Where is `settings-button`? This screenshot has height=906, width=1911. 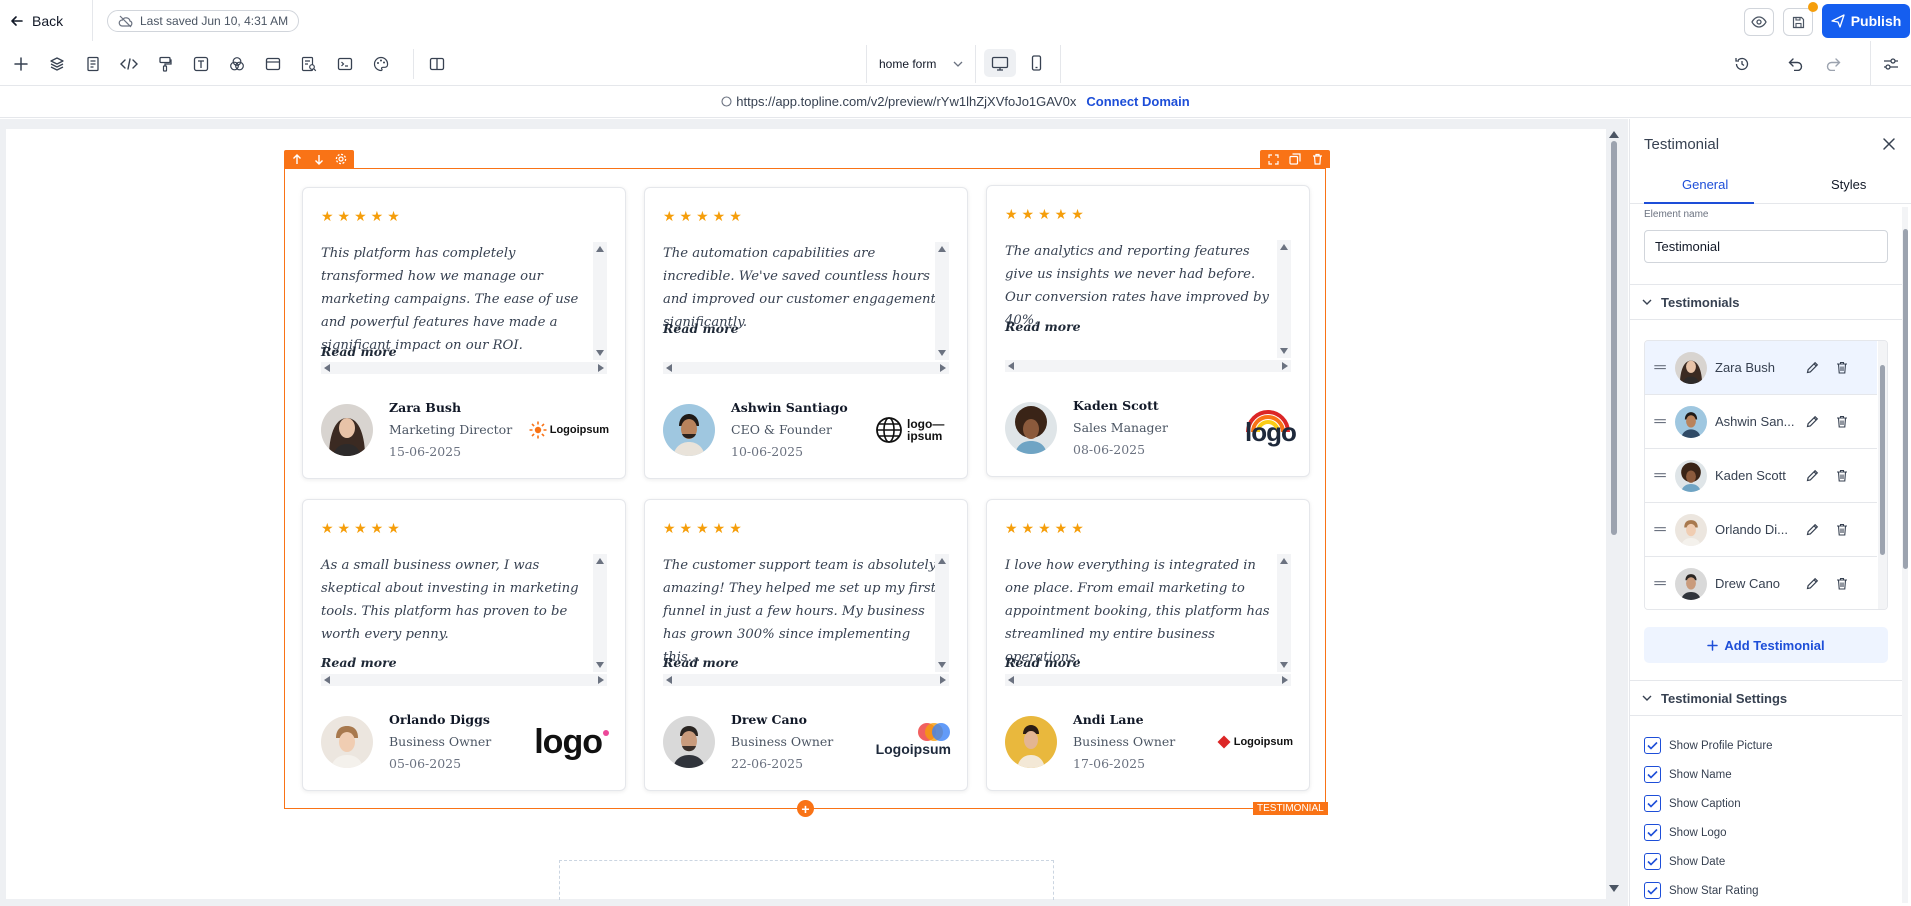 settings-button is located at coordinates (1891, 64).